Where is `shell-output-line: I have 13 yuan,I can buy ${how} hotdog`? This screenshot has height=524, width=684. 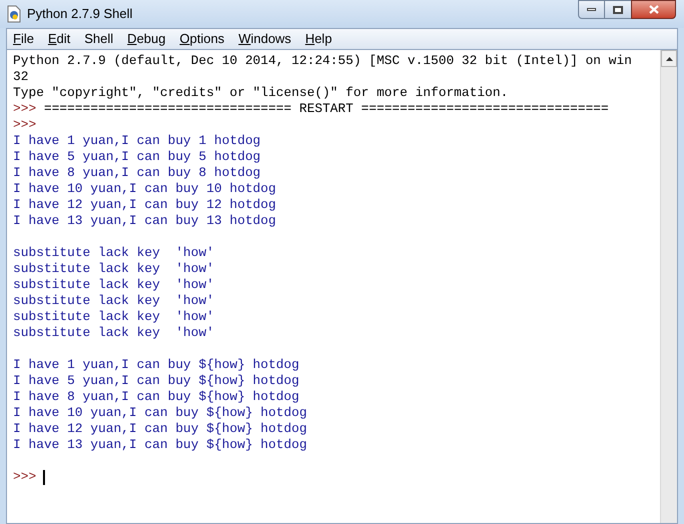
shell-output-line: I have 13 yuan,I can buy ${how} hotdog is located at coordinates (160, 445).